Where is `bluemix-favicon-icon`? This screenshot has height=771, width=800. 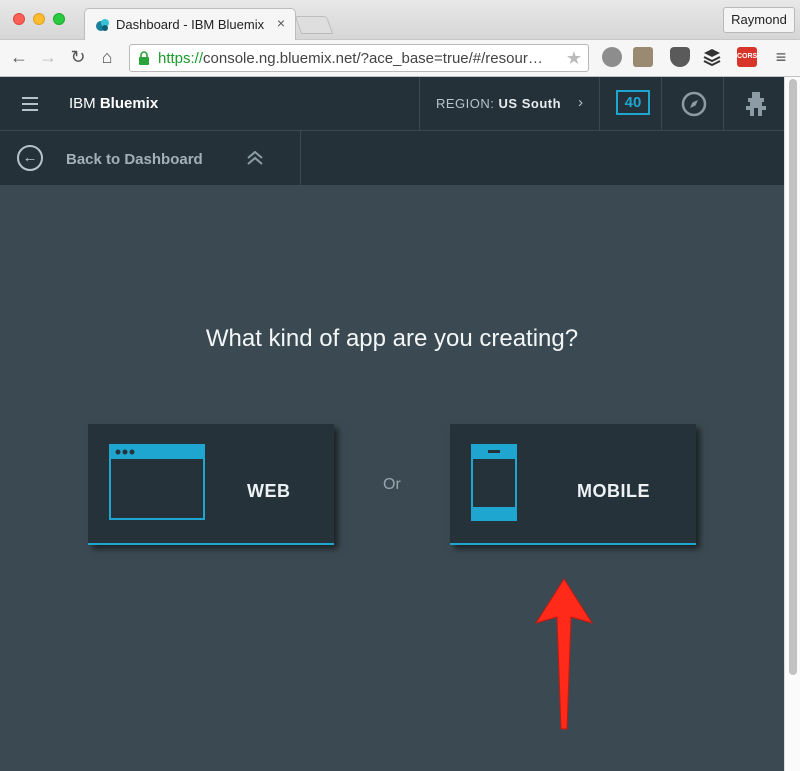
bluemix-favicon-icon is located at coordinates (102, 25).